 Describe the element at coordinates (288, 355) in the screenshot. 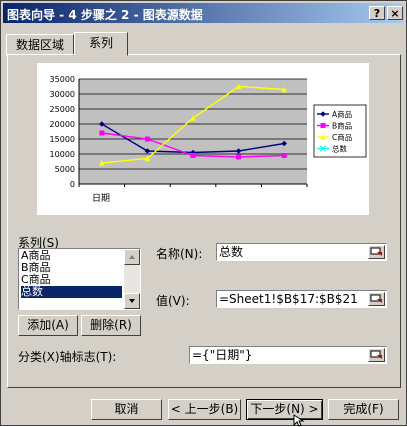

I see `category-axis-field: ={"日期"}` at that location.